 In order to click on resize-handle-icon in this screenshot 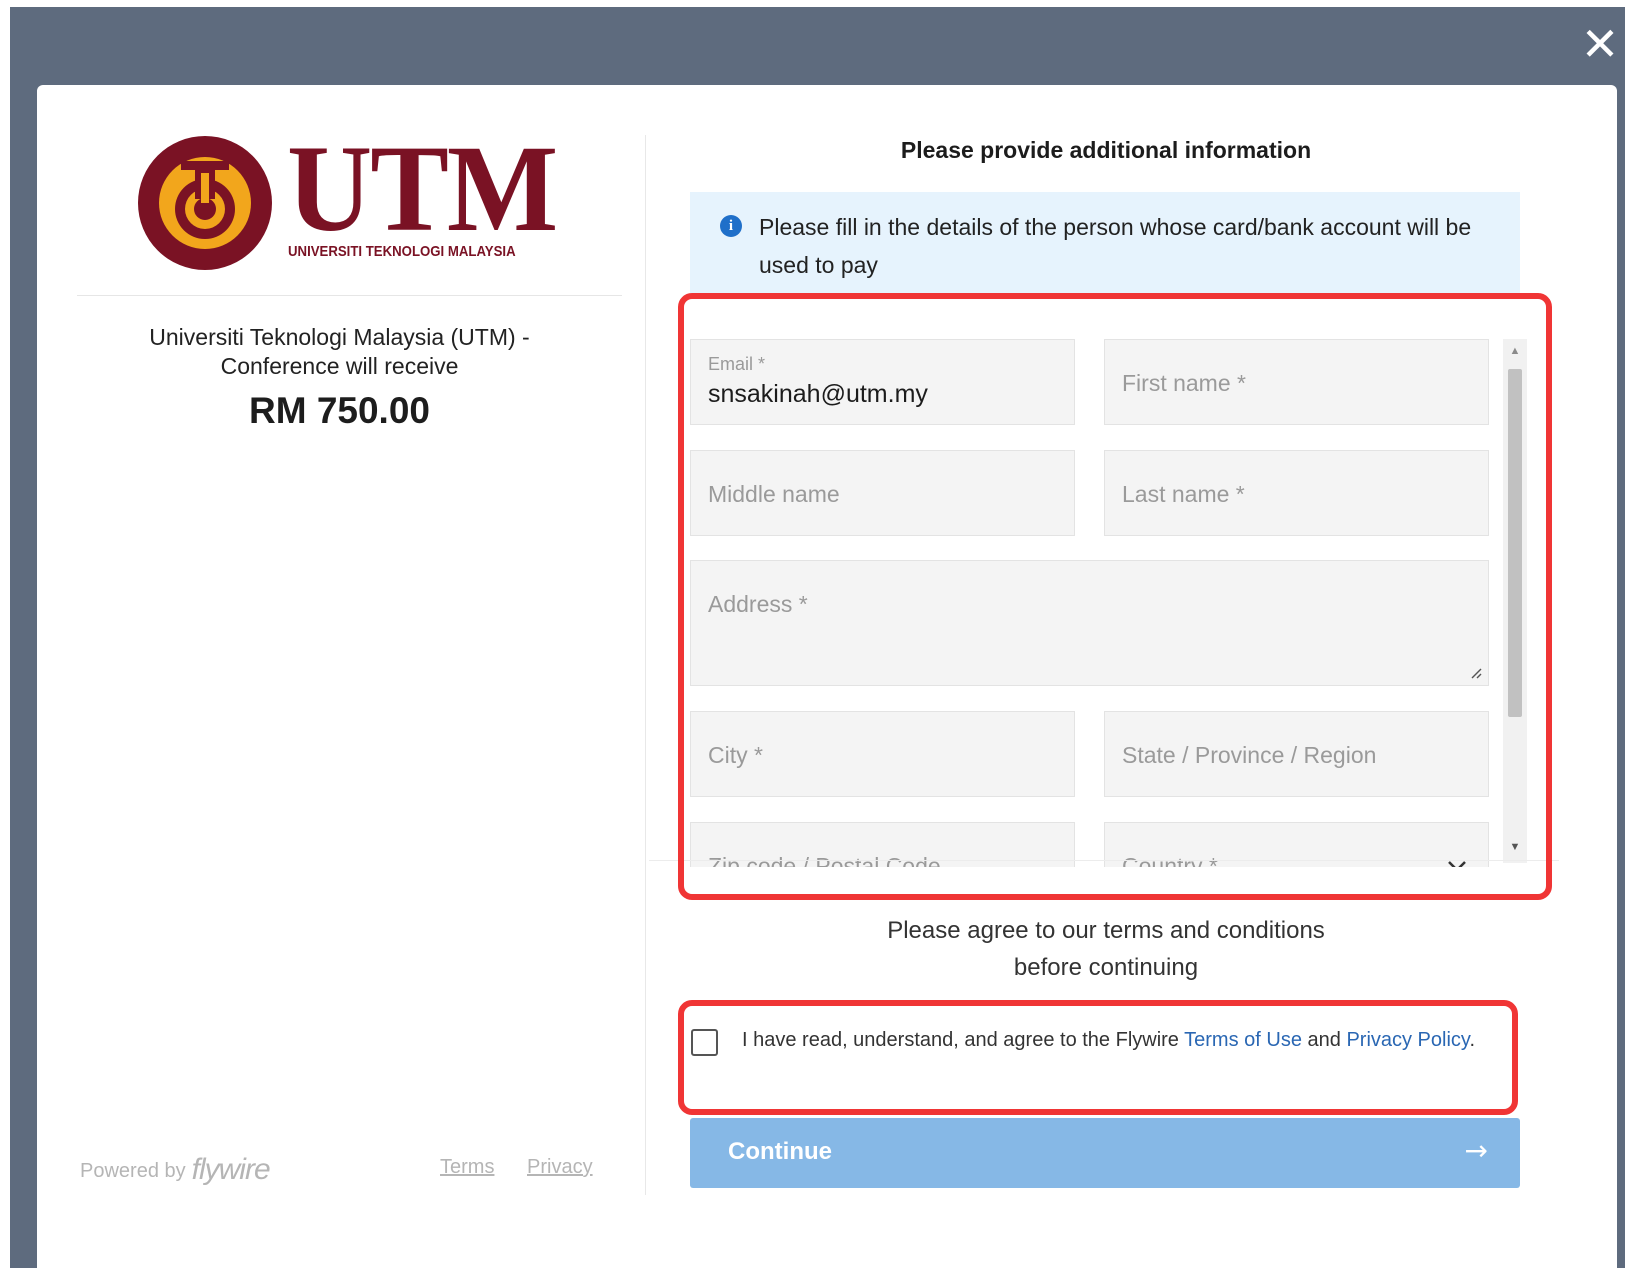, I will do `click(1476, 673)`.